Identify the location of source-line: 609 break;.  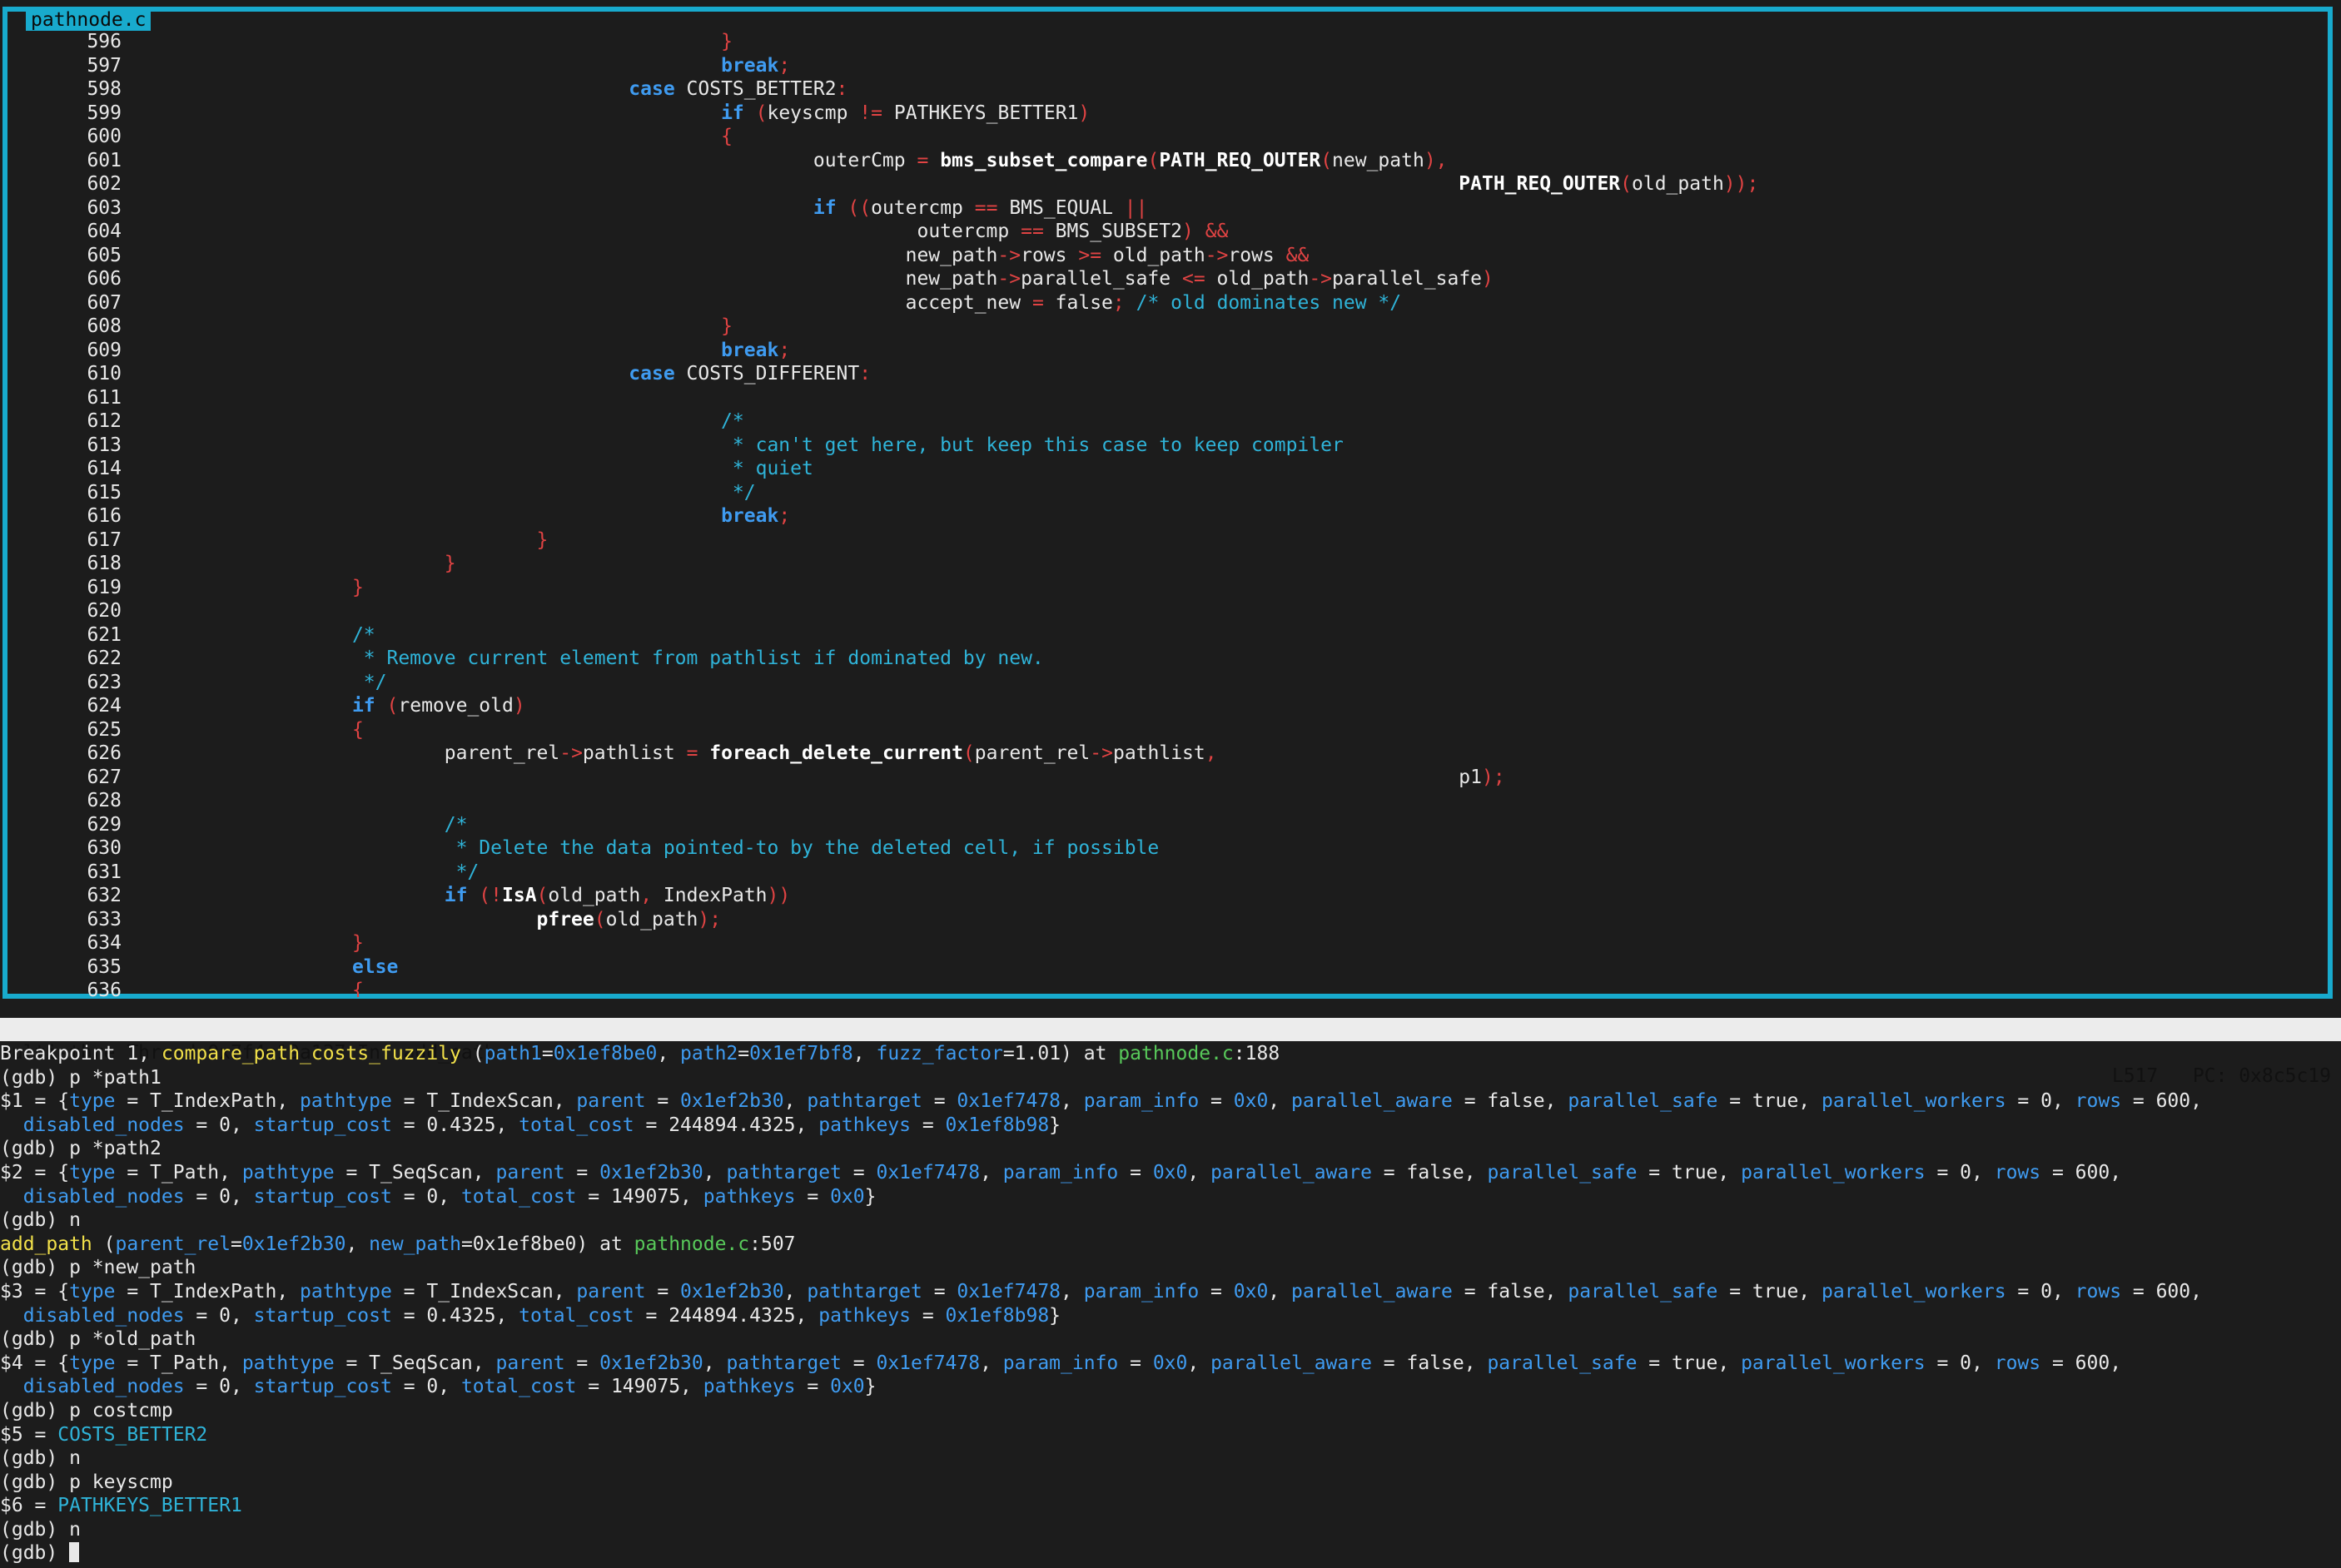
(1169, 351).